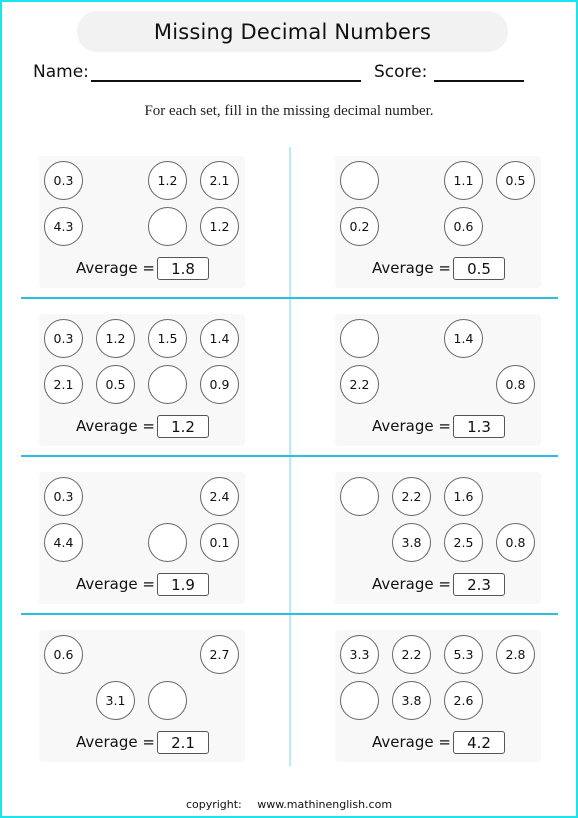 This screenshot has height=818, width=578. What do you see at coordinates (142, 380) in the screenshot?
I see `problem-set-3: 0.3 1.2 1.5 1.4 2.1 0.5 0.9 Average = 1.2` at bounding box center [142, 380].